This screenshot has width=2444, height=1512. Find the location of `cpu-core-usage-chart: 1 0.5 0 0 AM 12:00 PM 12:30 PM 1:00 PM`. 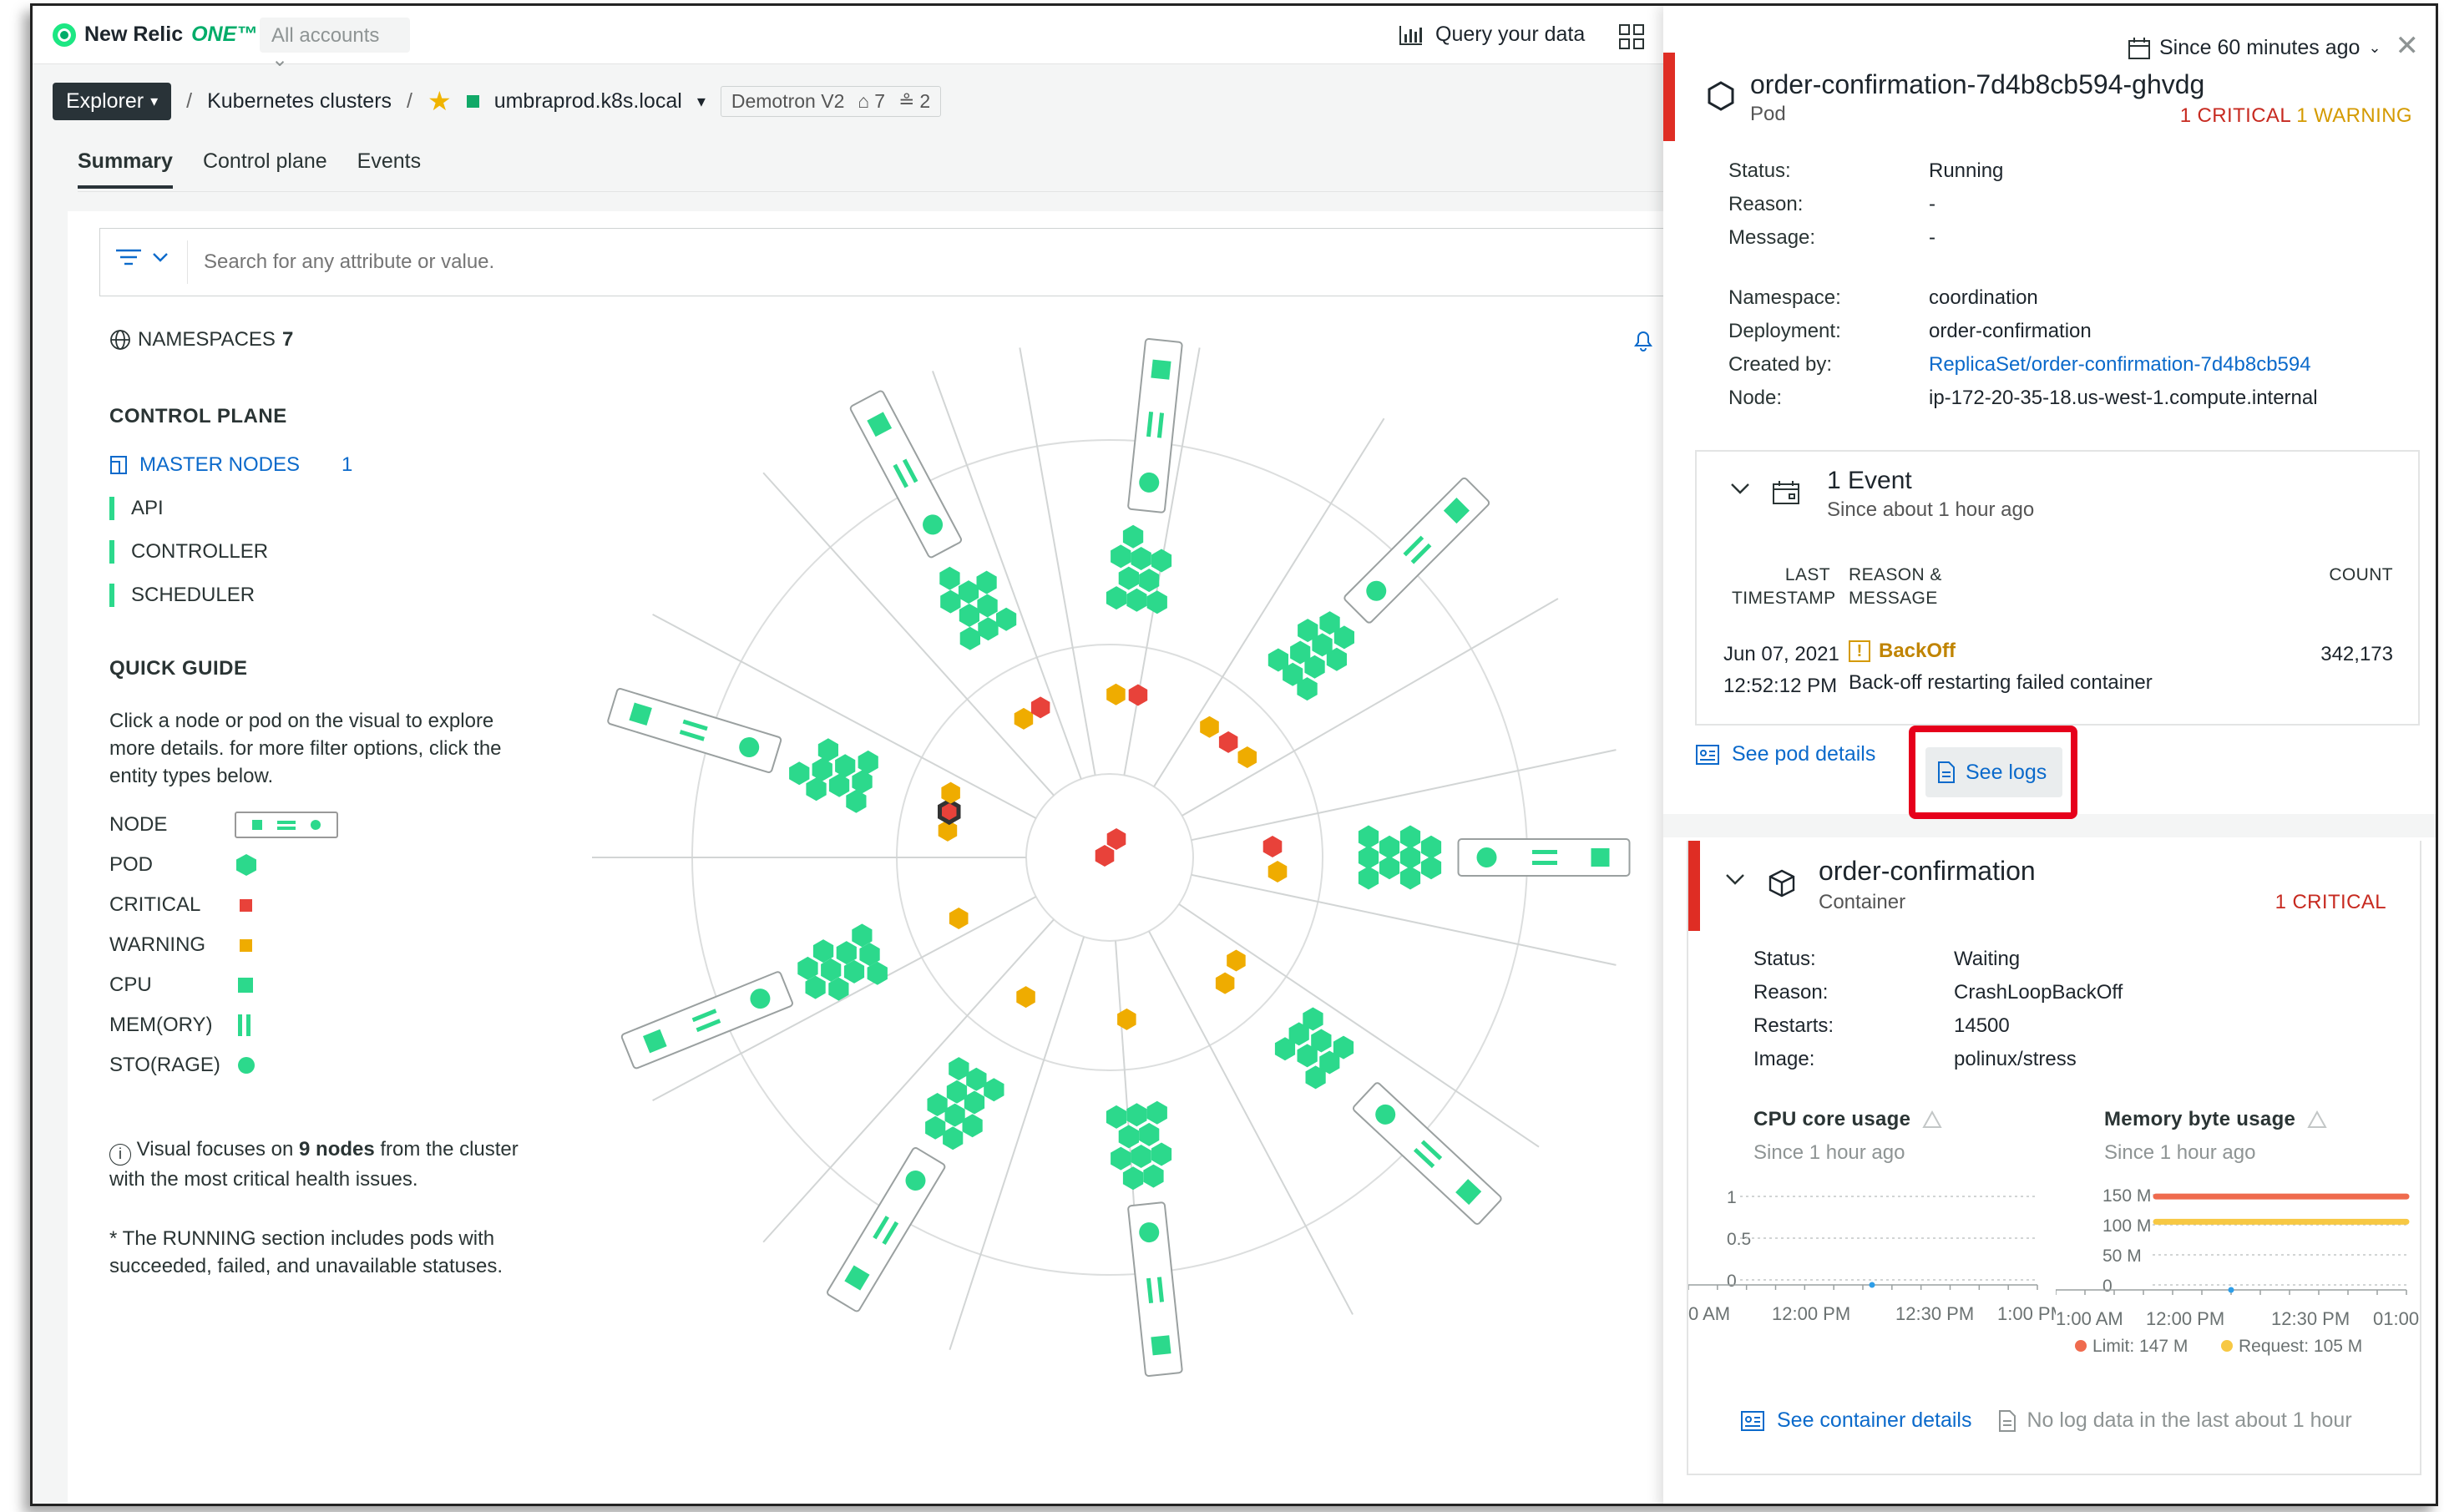

cpu-core-usage-chart: 1 0.5 0 0 AM 12:00 PM 12:30 PM 1:00 PM is located at coordinates (1872, 1254).